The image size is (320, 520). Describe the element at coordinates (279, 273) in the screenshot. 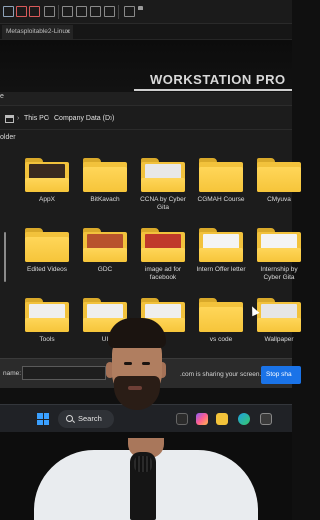

I see `folder-label: Internship by Cyber Gita` at that location.